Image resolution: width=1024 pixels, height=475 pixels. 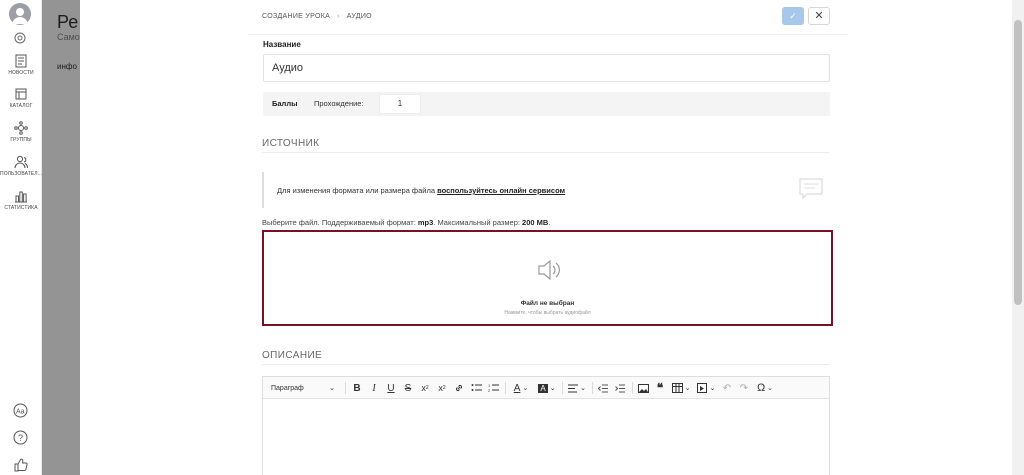 What do you see at coordinates (577, 388) in the screenshot?
I see `text-align-icon: ⌄` at bounding box center [577, 388].